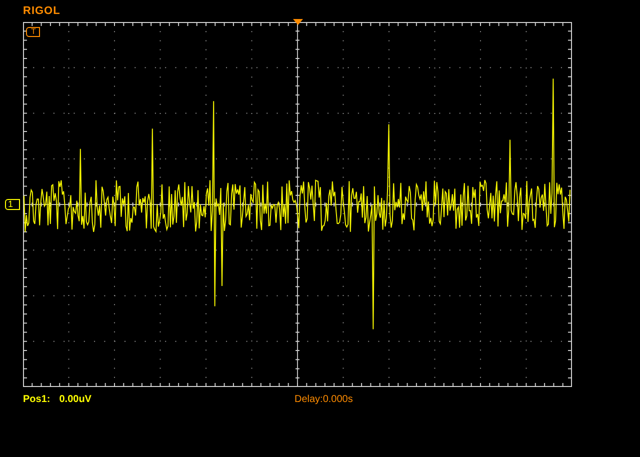 This screenshot has height=457, width=640. Describe the element at coordinates (33, 32) in the screenshot. I see `trigger-marker: T` at that location.